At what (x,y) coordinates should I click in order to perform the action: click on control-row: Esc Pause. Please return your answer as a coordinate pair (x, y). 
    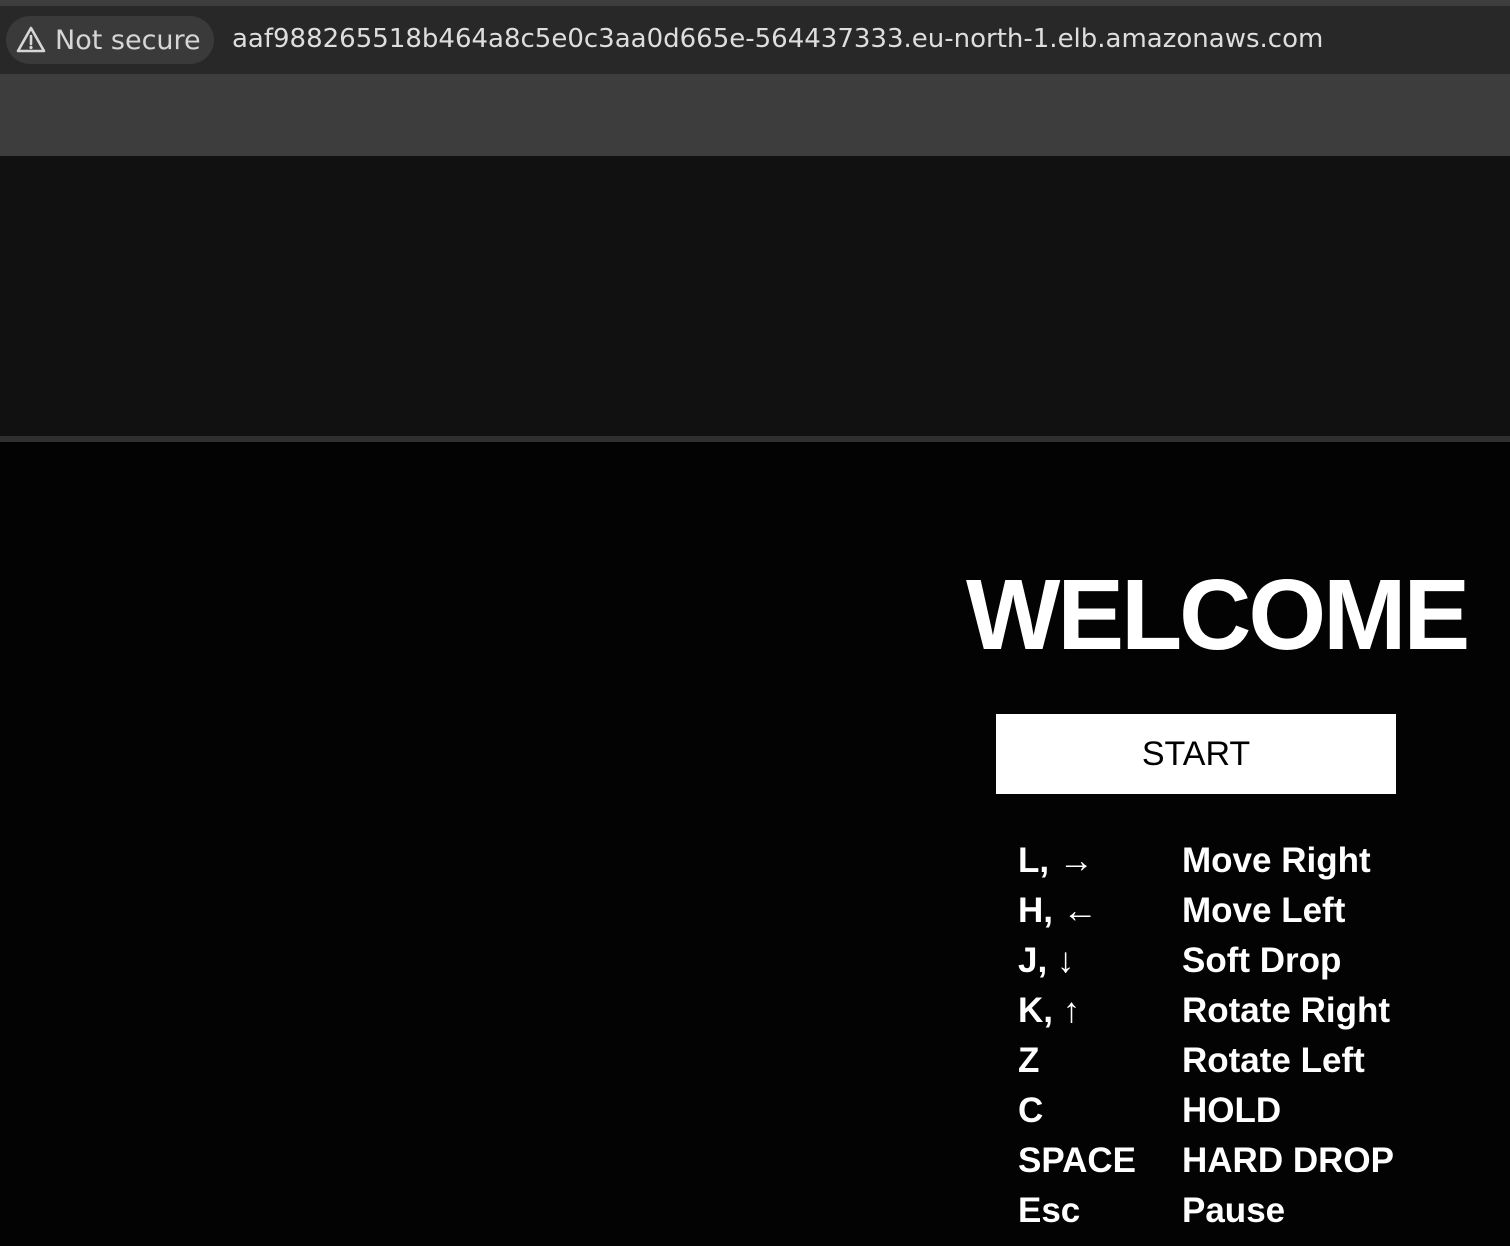
    Looking at the image, I should click on (1228, 1213).